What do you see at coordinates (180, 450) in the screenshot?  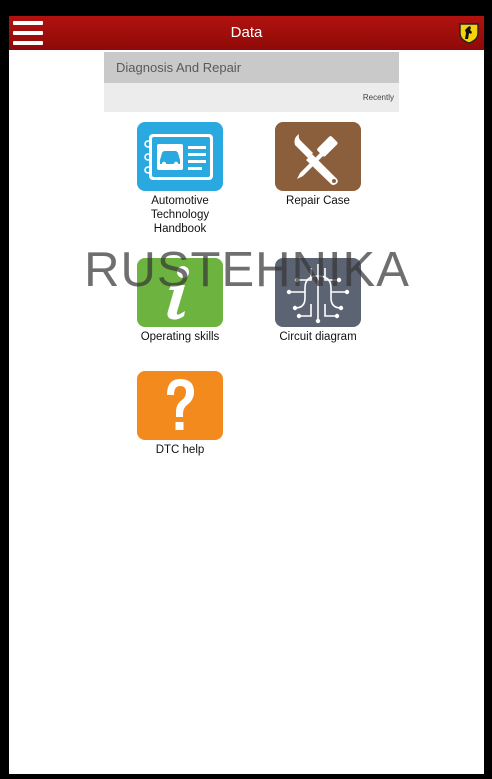 I see `tile-label: DTC help` at bounding box center [180, 450].